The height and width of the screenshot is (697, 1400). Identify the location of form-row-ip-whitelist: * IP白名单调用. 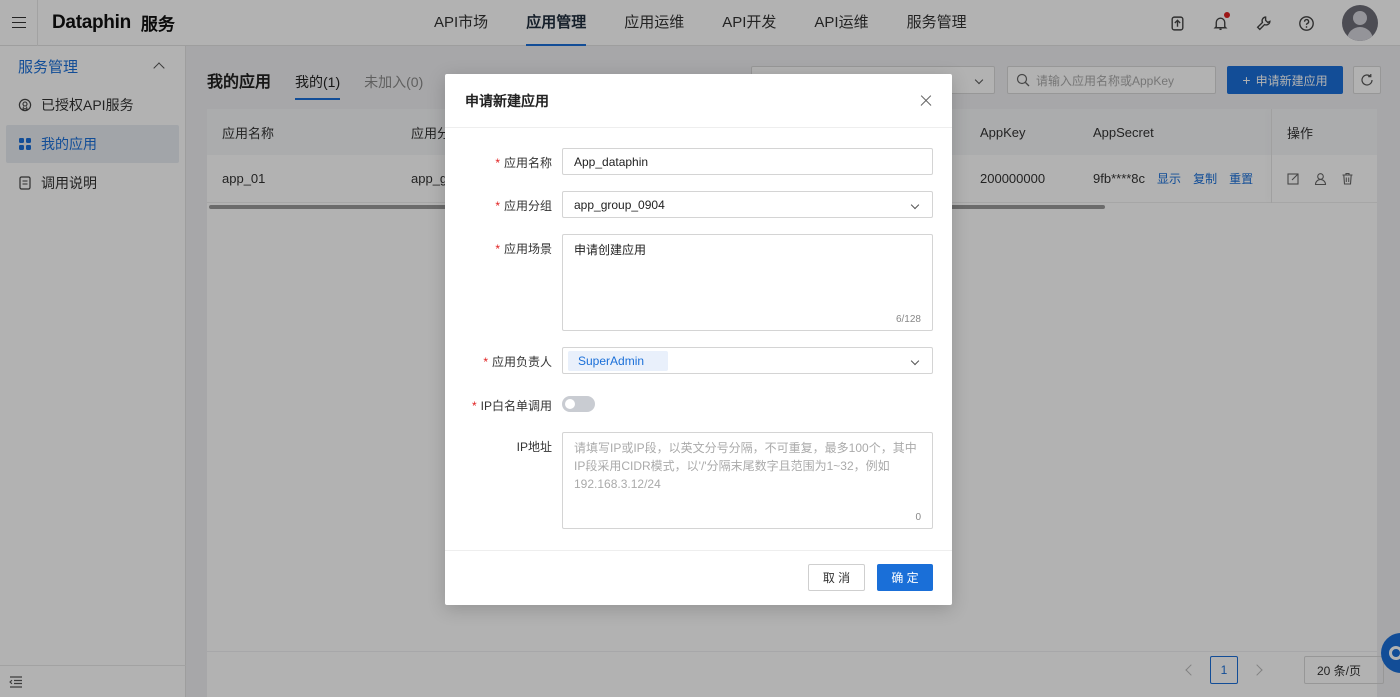
(698, 405).